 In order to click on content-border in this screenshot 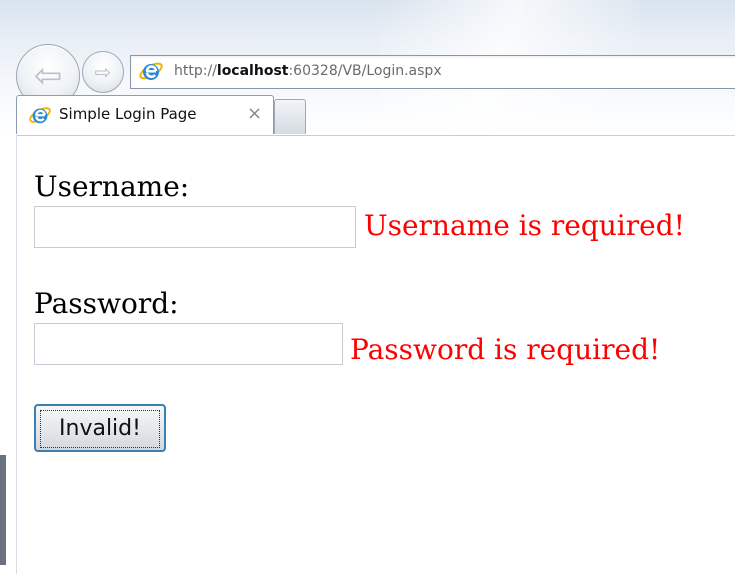, I will do `click(375, 135)`.